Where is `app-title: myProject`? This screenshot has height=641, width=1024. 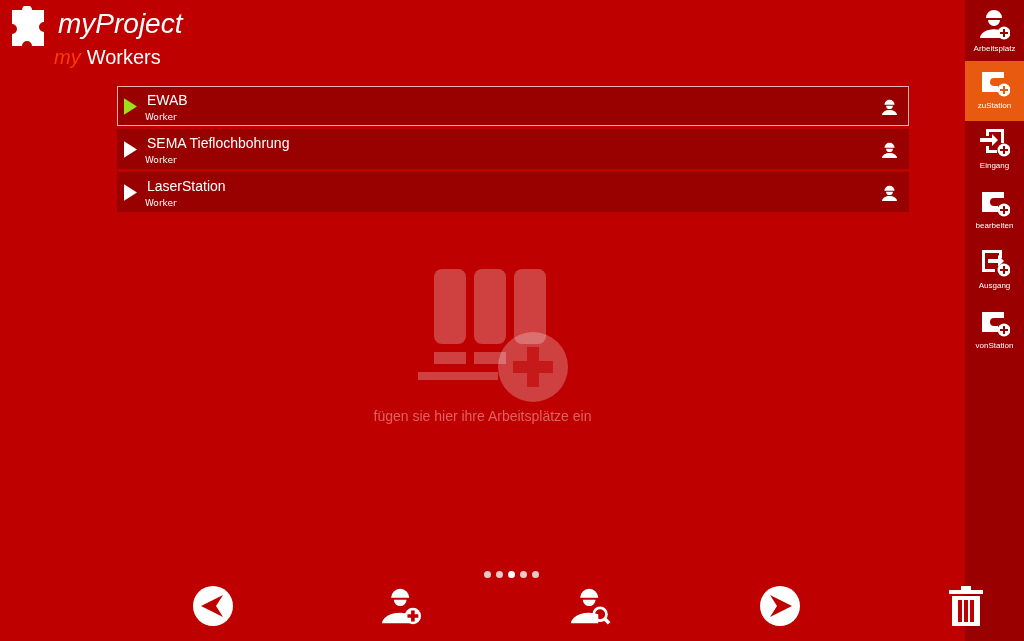
app-title: myProject is located at coordinates (120, 24).